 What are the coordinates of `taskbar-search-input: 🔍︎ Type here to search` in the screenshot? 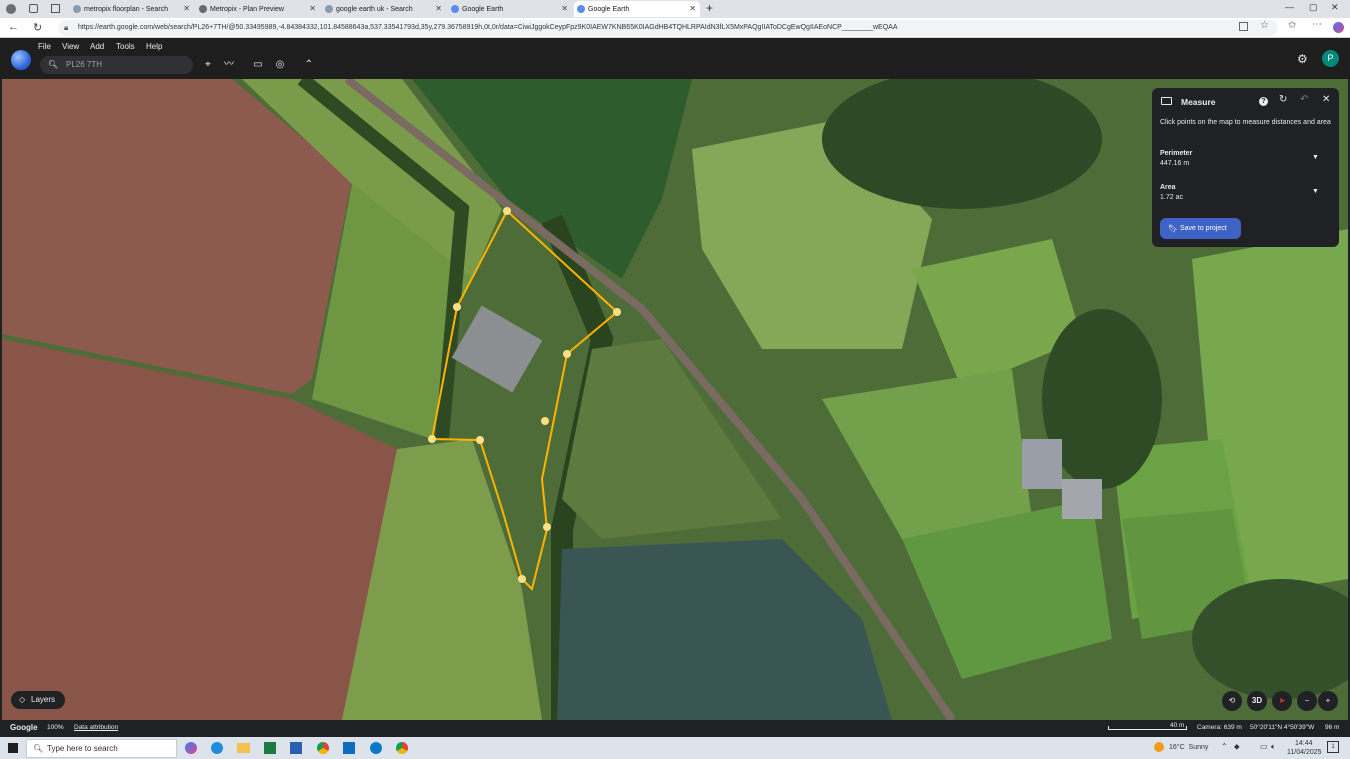 It's located at (101, 748).